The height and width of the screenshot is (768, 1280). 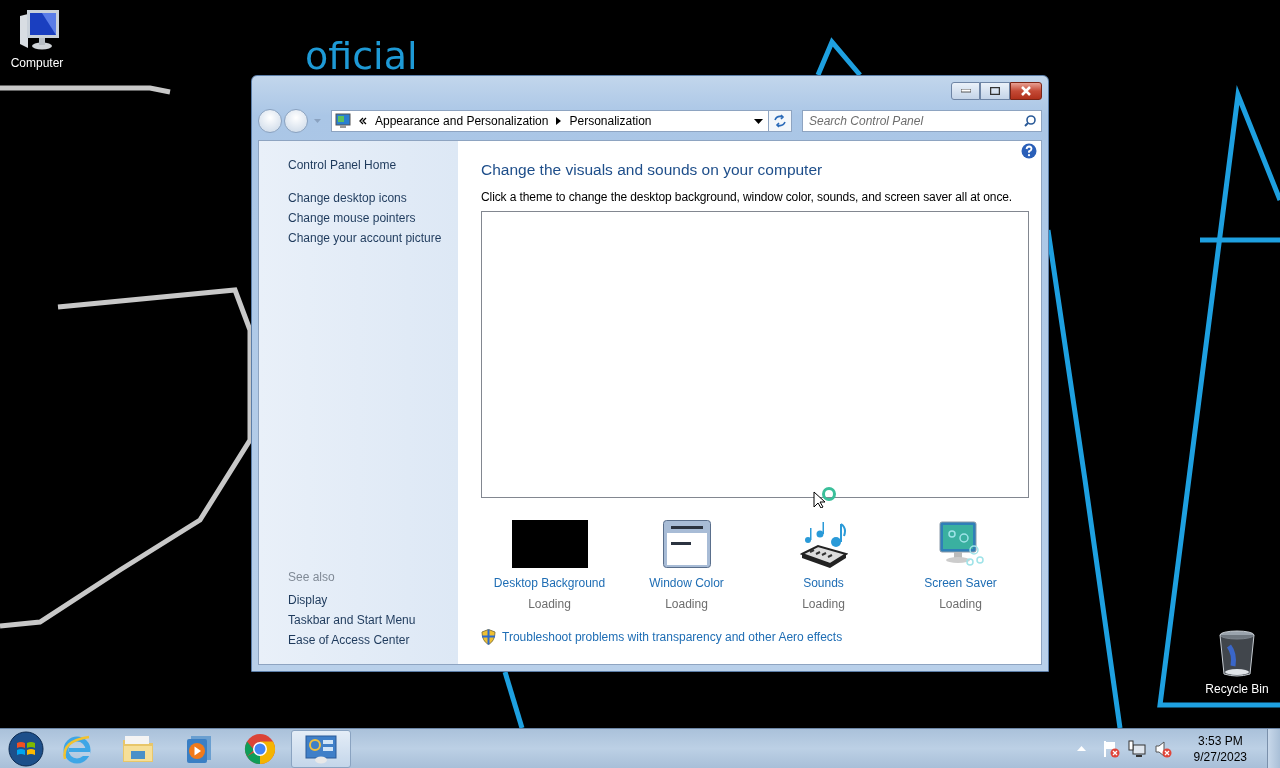 What do you see at coordinates (462, 121) in the screenshot?
I see `breadcrumb: Appearance and Personalization` at bounding box center [462, 121].